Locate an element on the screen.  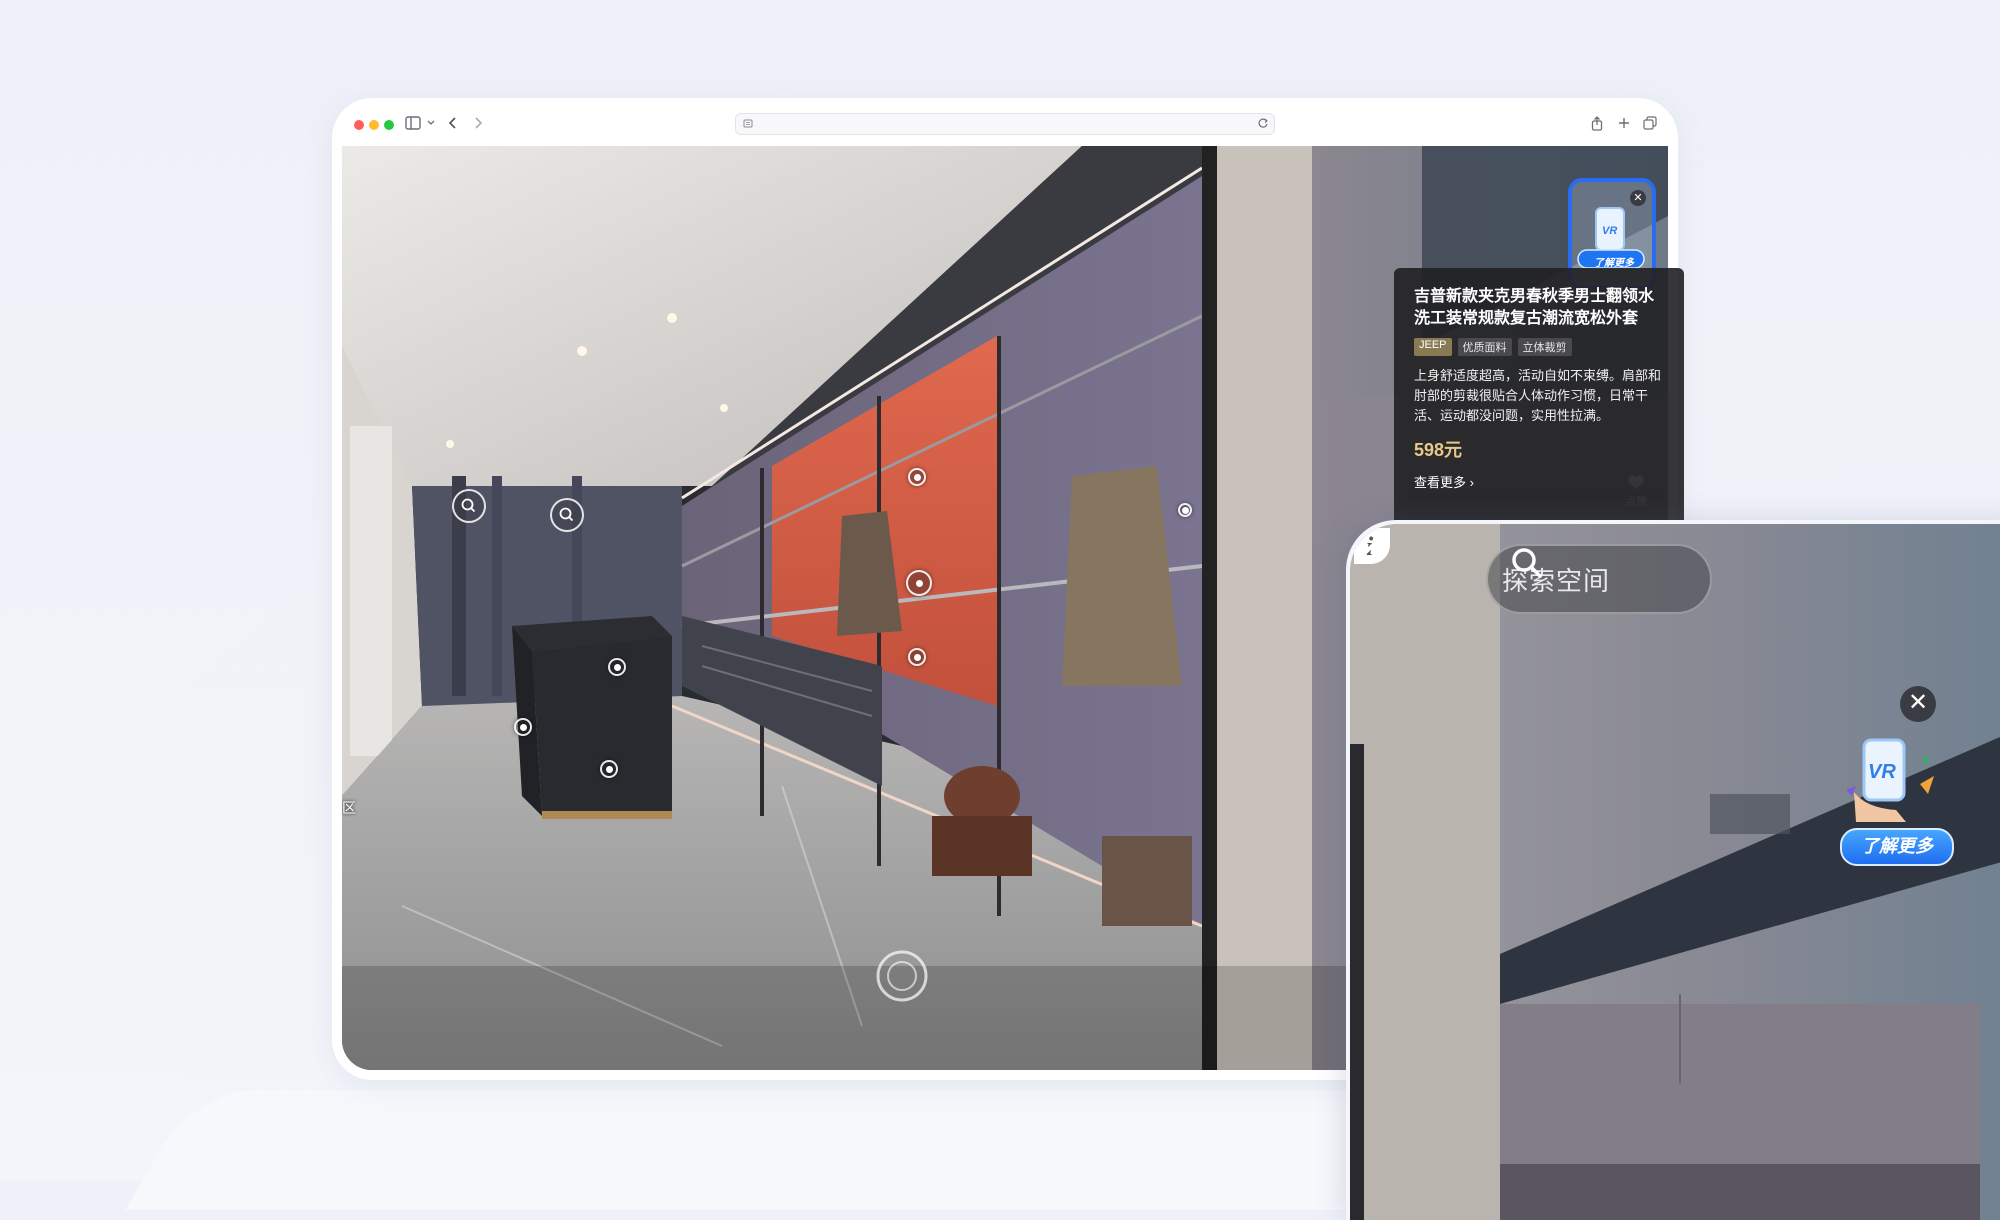
close-icon: ✕ is located at coordinates (1918, 704).